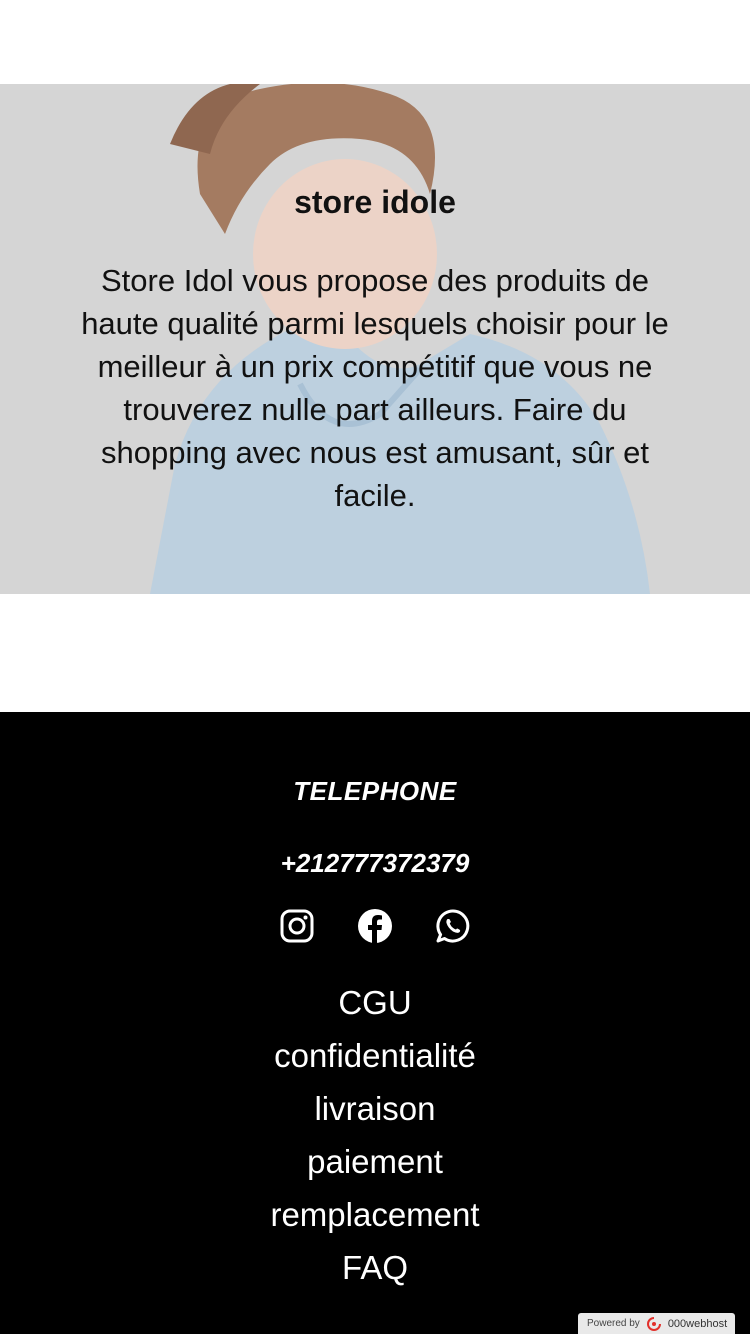  Describe the element at coordinates (613, 1323) in the screenshot. I see `badge-powered-by: Powered by` at that location.